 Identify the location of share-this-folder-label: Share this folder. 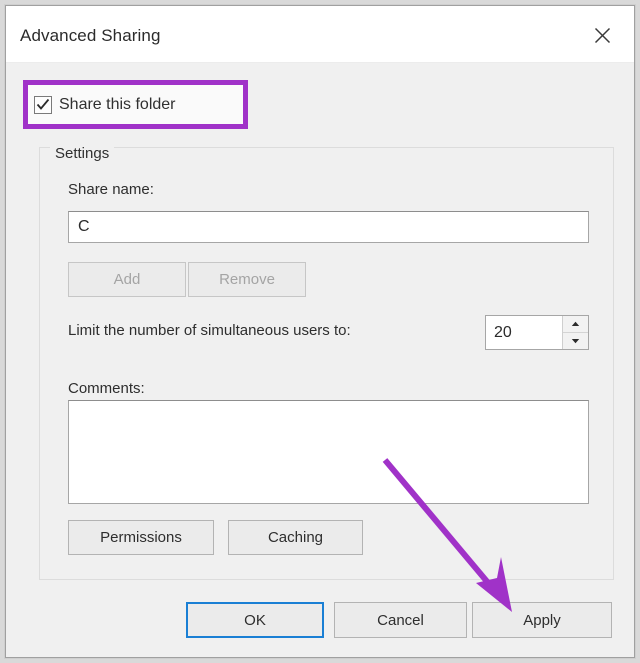
(117, 104).